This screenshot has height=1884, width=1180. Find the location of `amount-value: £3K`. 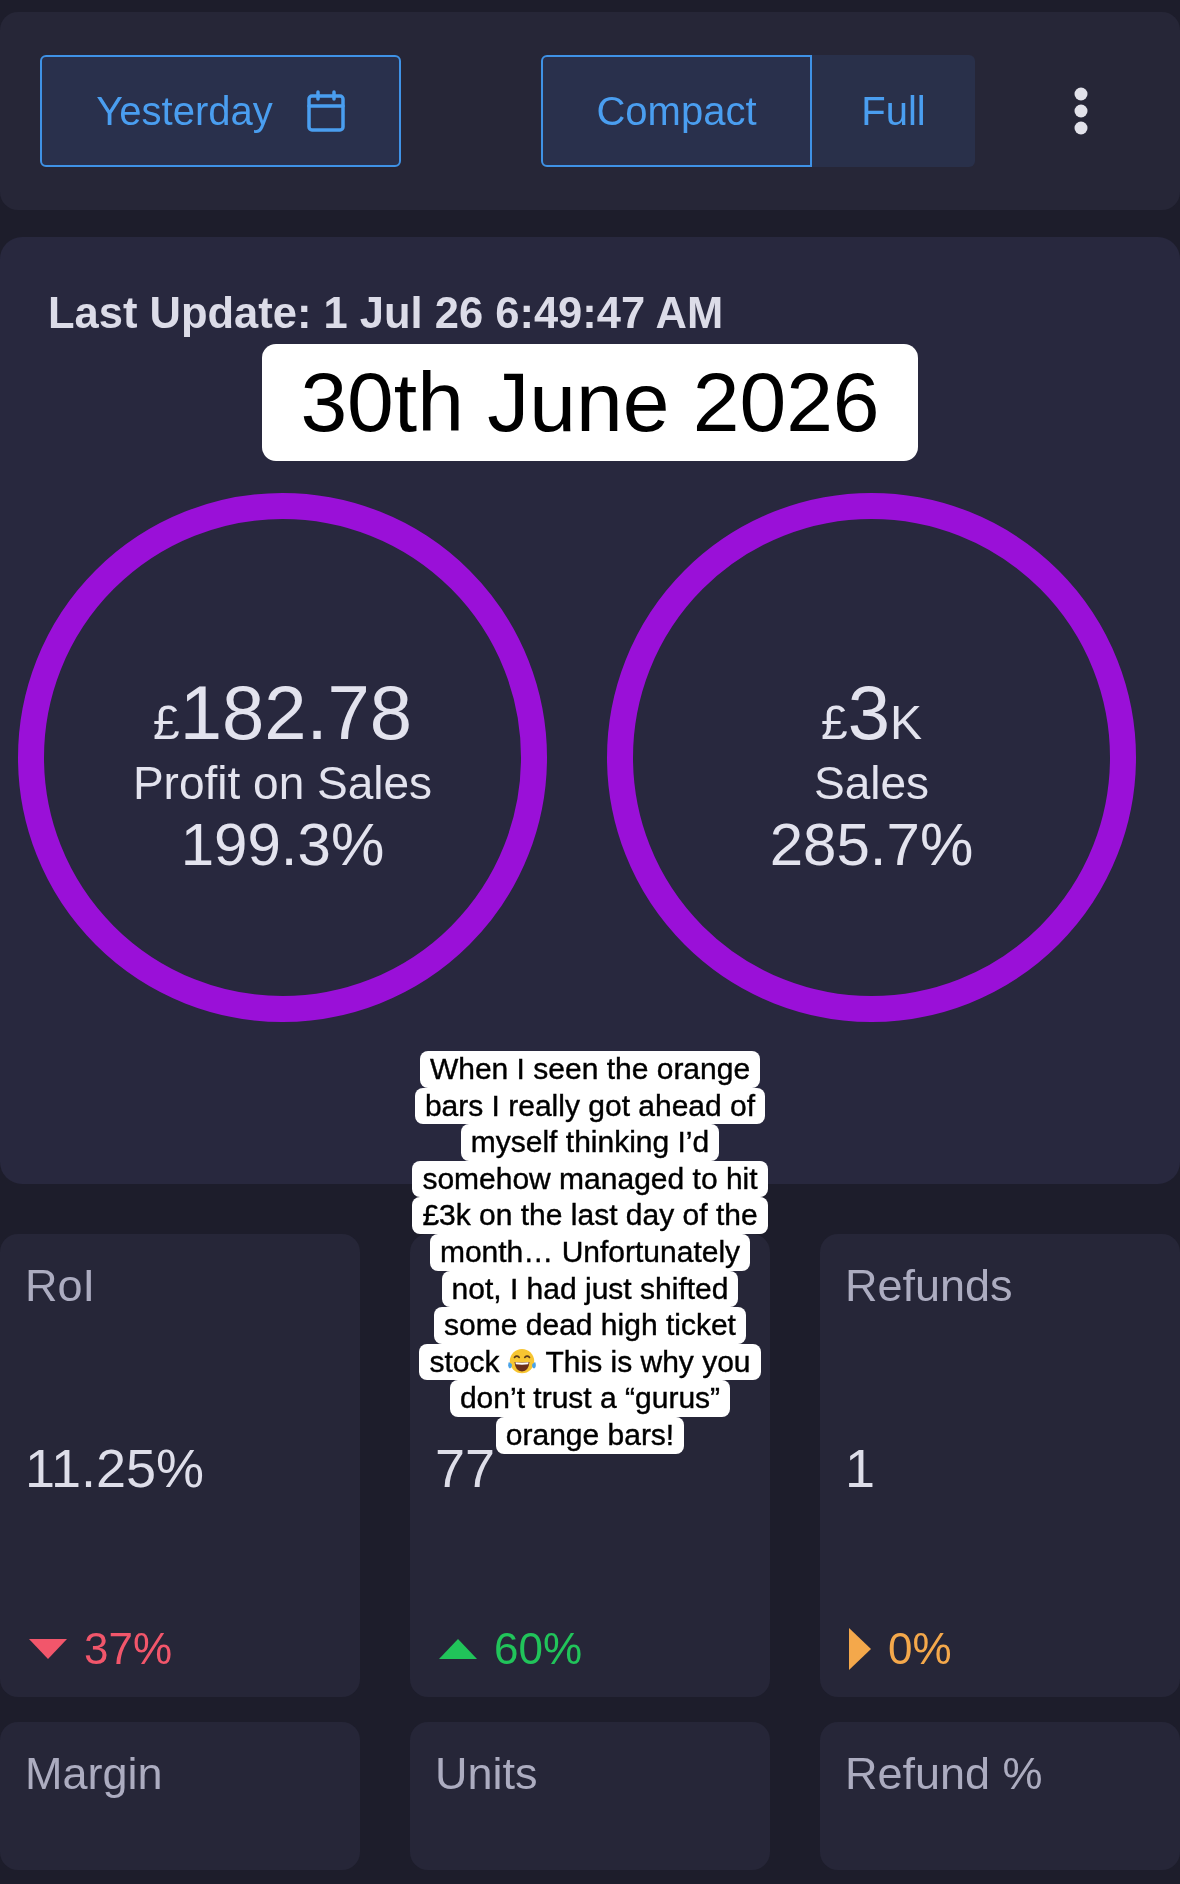

amount-value: £3K is located at coordinates (871, 717).